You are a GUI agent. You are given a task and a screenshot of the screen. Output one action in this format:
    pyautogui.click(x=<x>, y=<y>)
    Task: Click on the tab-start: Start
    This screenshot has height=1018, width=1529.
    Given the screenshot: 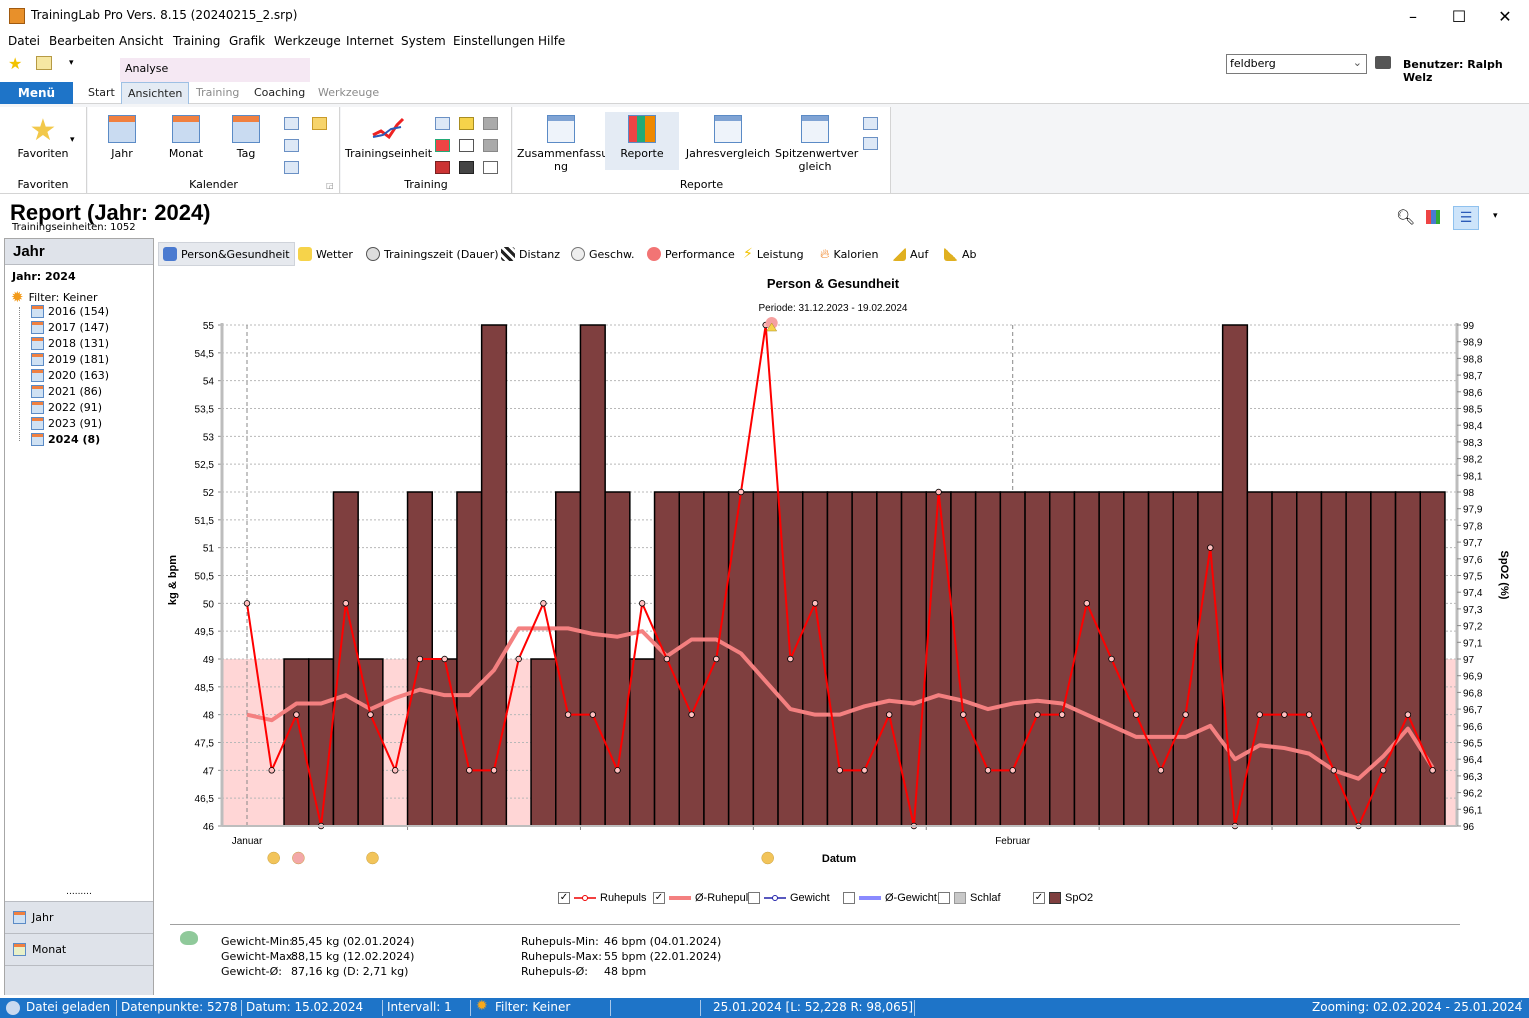 What is the action you would take?
    pyautogui.click(x=101, y=93)
    